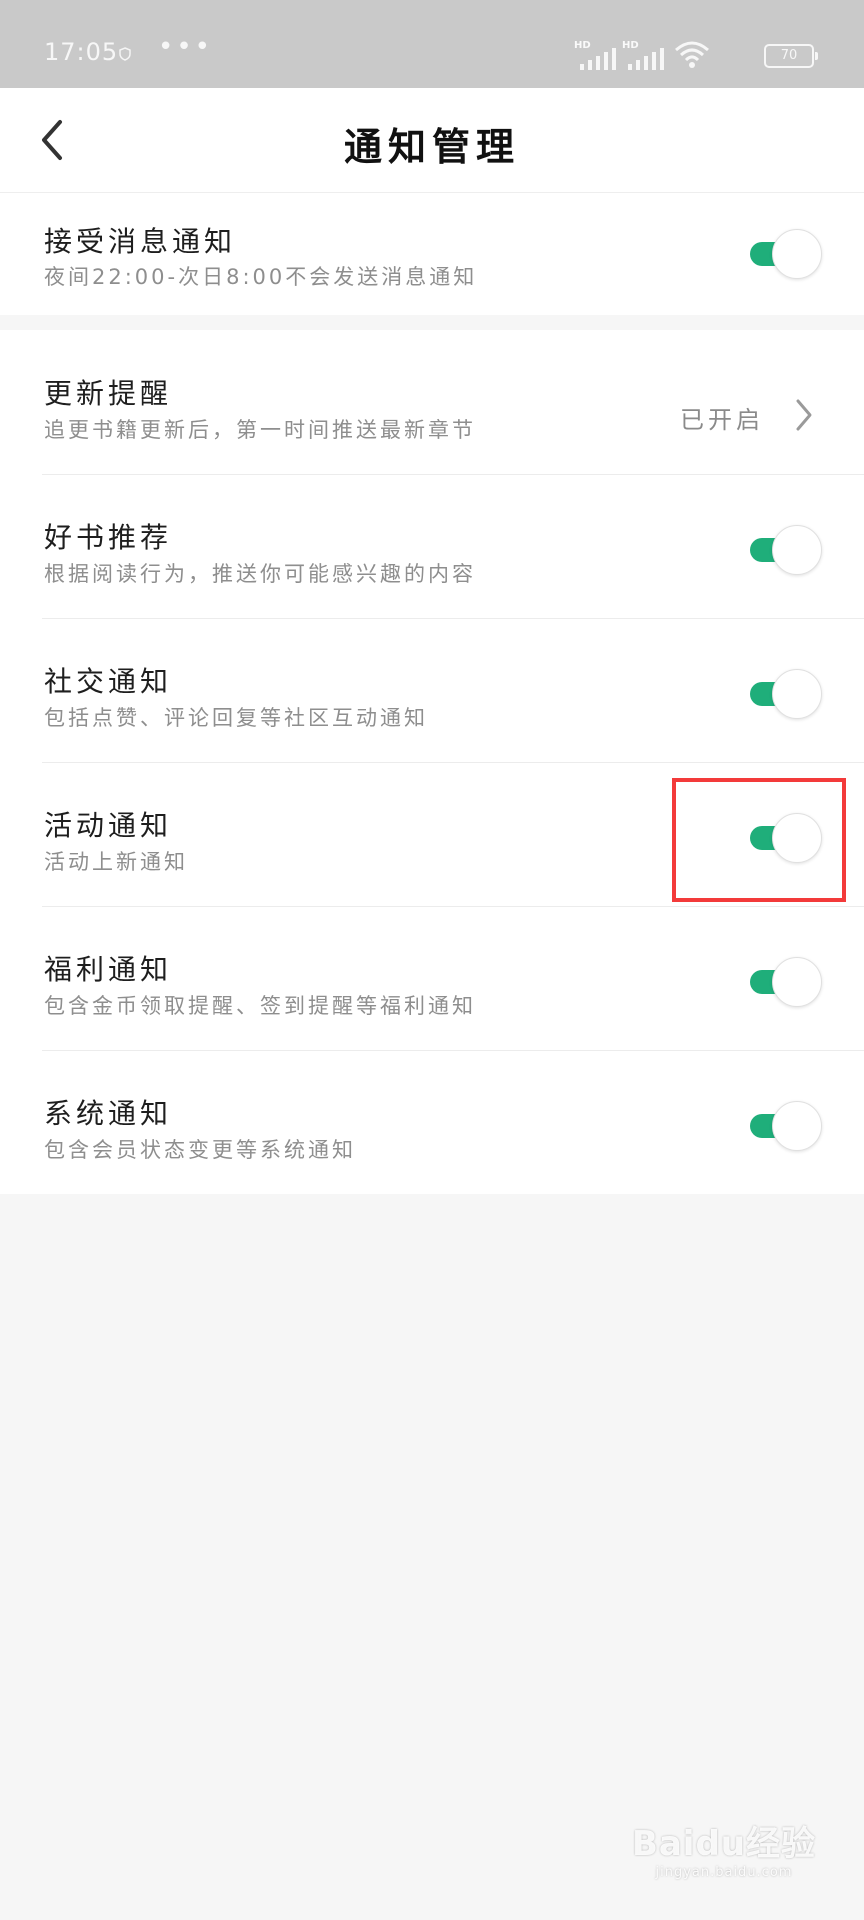 Image resolution: width=864 pixels, height=1920 pixels. What do you see at coordinates (261, 277) in the screenshot?
I see `row-subtitle: 夜间22:00-次日8:00不会发送消息通知` at bounding box center [261, 277].